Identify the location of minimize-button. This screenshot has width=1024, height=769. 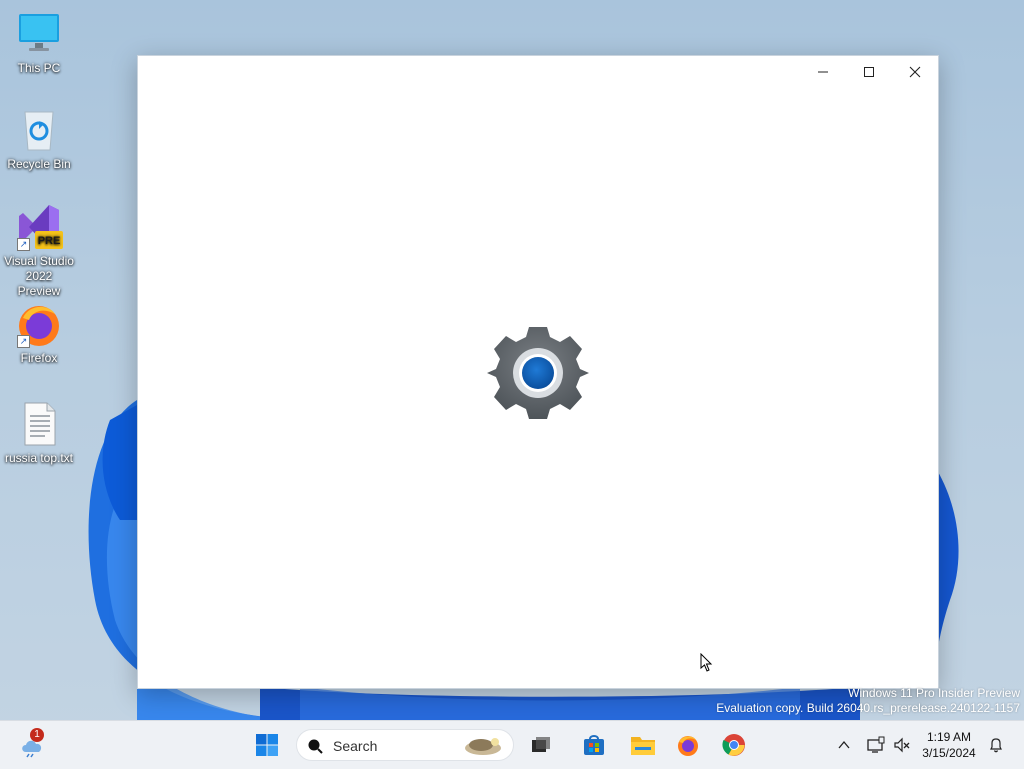
(823, 72).